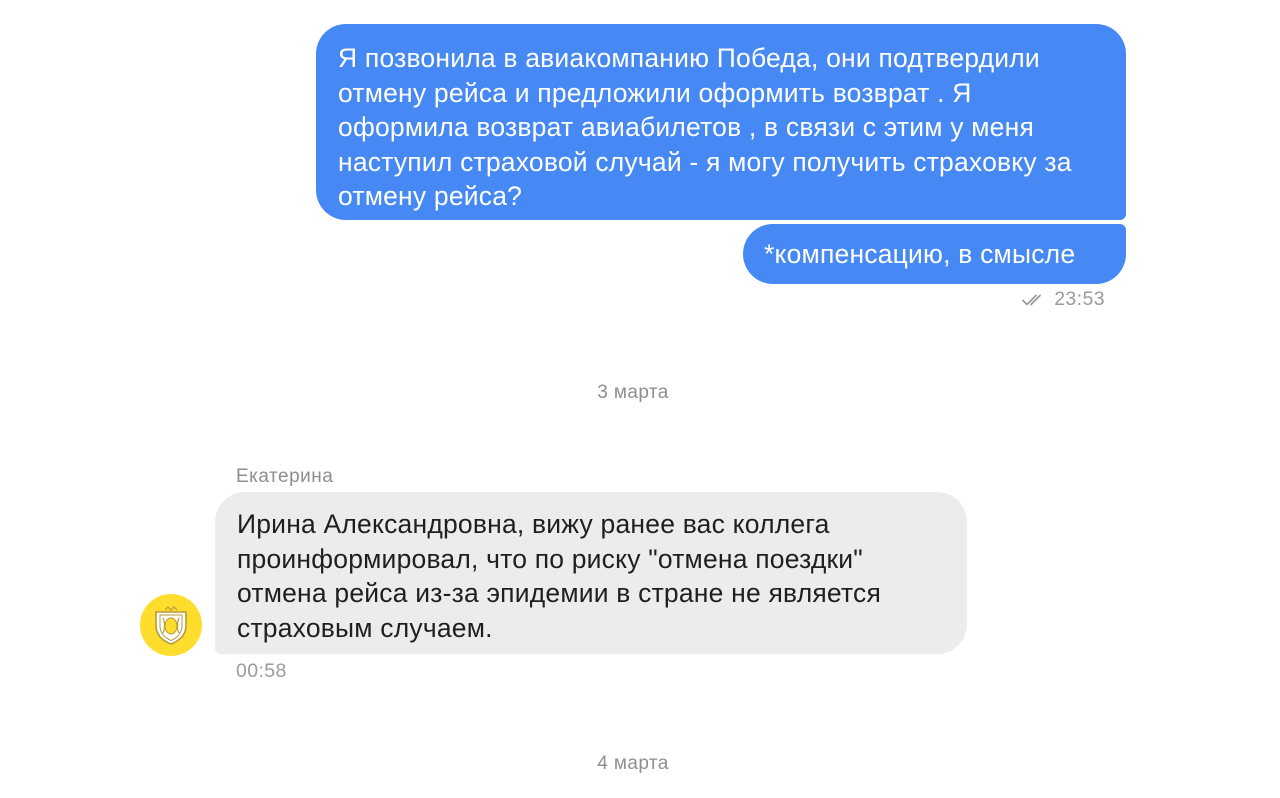  I want to click on avatar, so click(171, 625).